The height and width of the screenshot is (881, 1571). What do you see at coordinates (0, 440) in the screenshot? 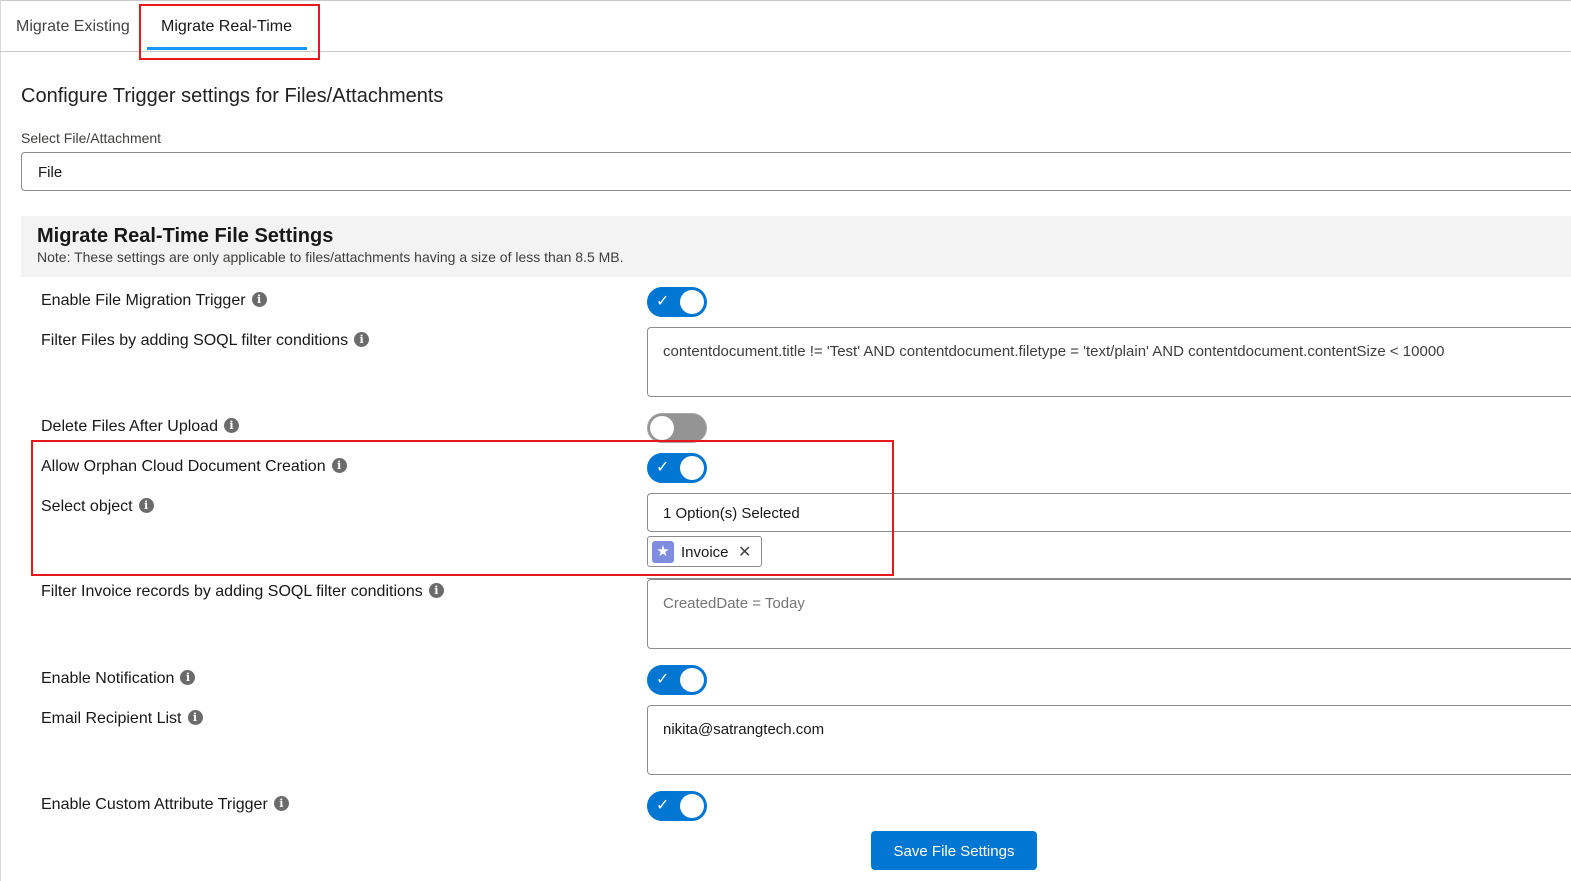
I see `left-border` at bounding box center [0, 440].